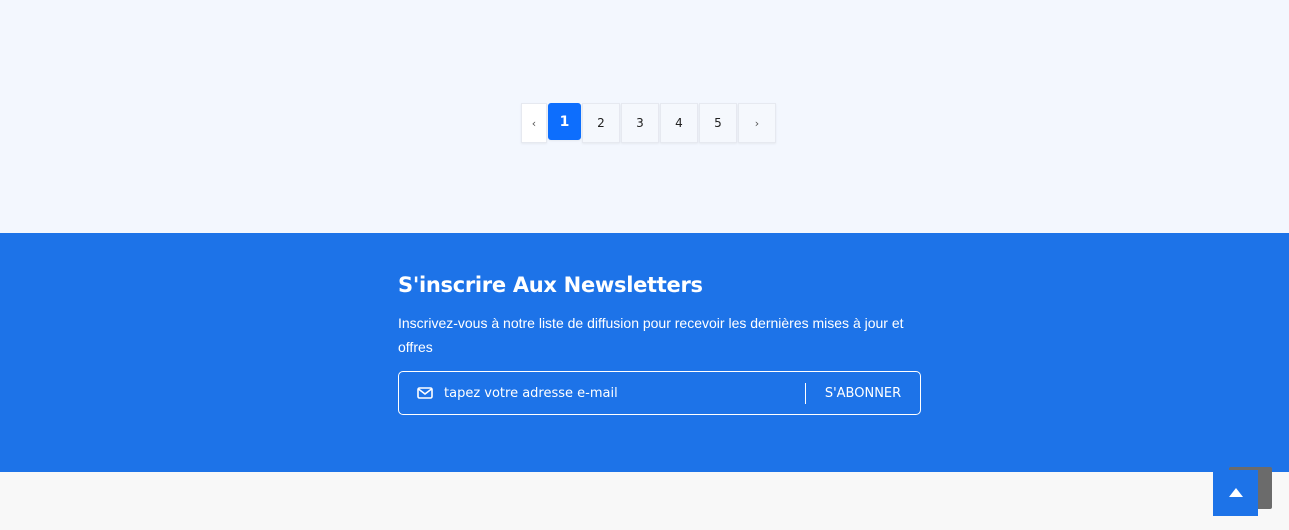 This screenshot has width=1289, height=530. I want to click on pagination-page-3-button: 3, so click(640, 123).